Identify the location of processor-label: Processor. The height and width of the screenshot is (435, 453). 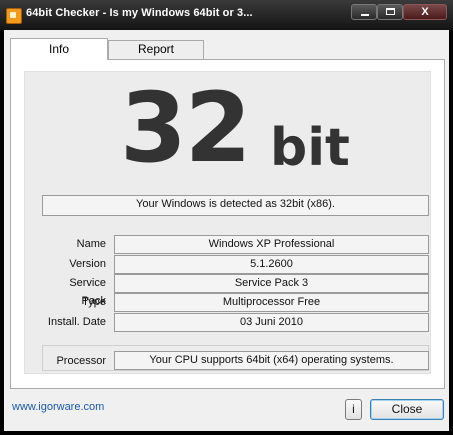
(81, 361).